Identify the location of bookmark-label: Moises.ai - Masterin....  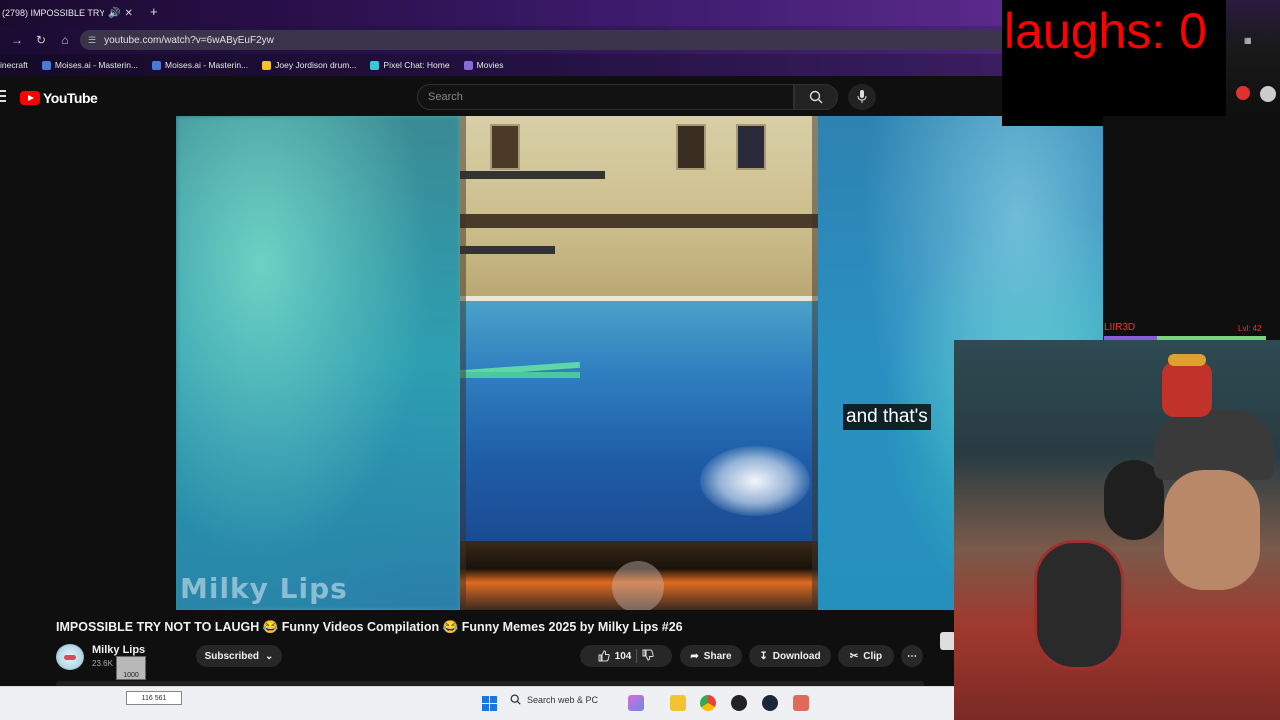
(207, 65).